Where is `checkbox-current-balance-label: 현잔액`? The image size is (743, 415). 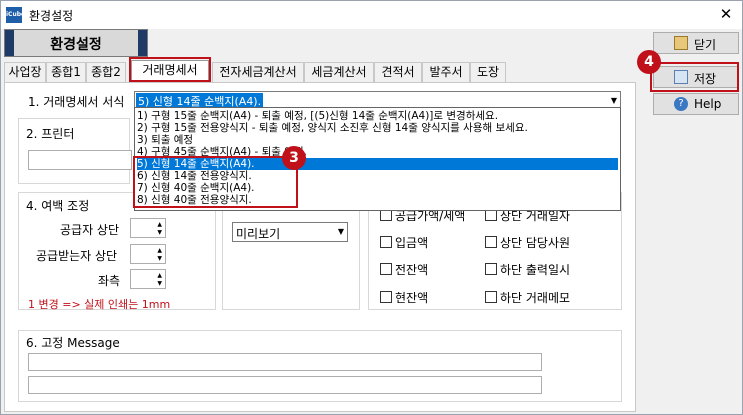 checkbox-current-balance-label: 현잔액 is located at coordinates (412, 298).